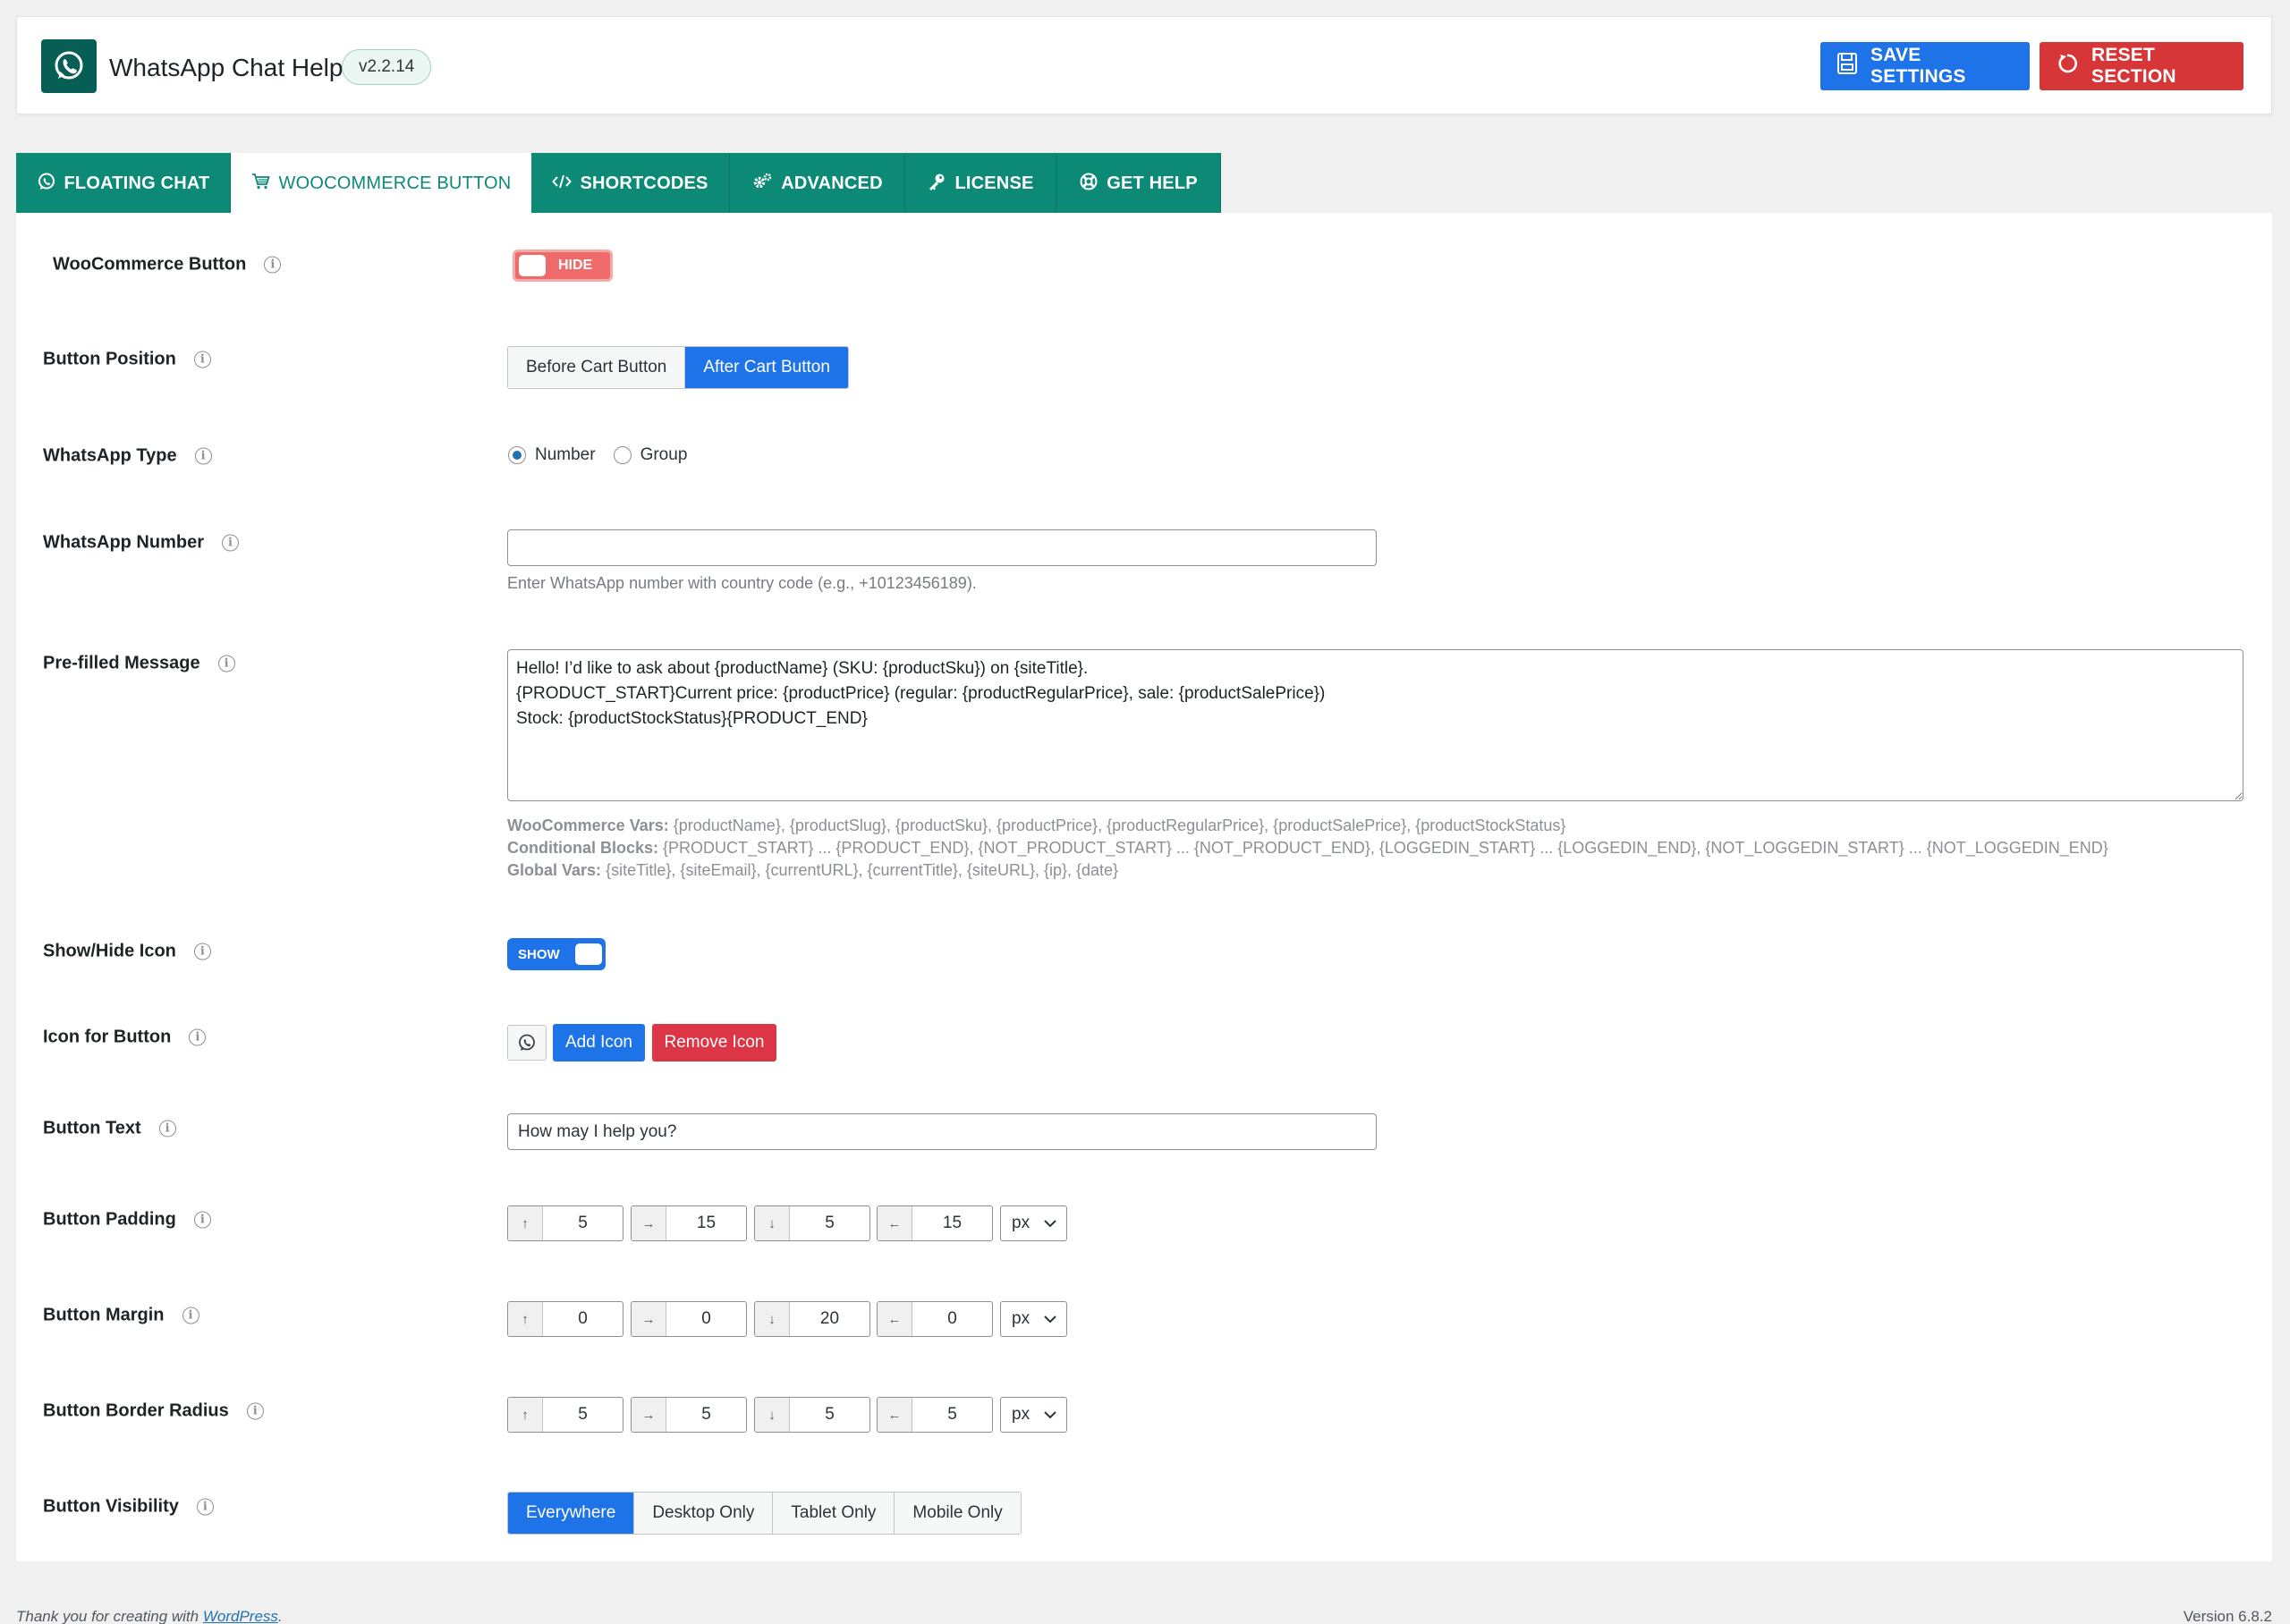 This screenshot has height=1624, width=2290. Describe the element at coordinates (109, 1129) in the screenshot. I see `button-text-label: Button Text i` at that location.